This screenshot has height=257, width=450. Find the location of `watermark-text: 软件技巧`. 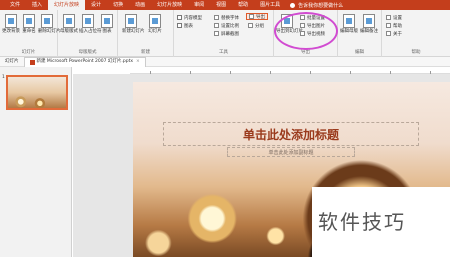

watermark-text: 软件技巧 is located at coordinates (362, 222).